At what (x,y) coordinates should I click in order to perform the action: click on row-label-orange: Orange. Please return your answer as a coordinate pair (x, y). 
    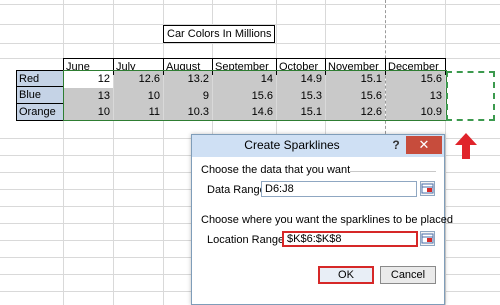
    Looking at the image, I should click on (40, 112).